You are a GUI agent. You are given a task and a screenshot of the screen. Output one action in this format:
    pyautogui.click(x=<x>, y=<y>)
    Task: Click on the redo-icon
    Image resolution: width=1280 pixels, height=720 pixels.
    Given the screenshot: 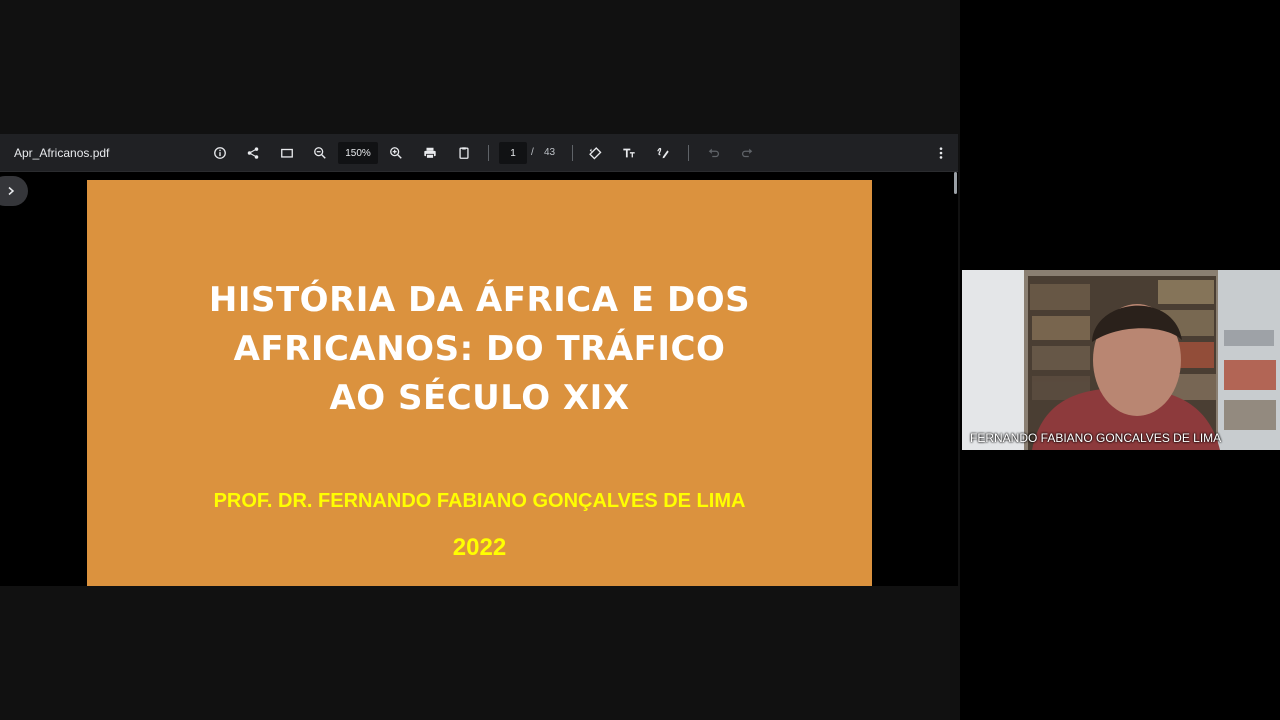 What is the action you would take?
    pyautogui.click(x=747, y=153)
    